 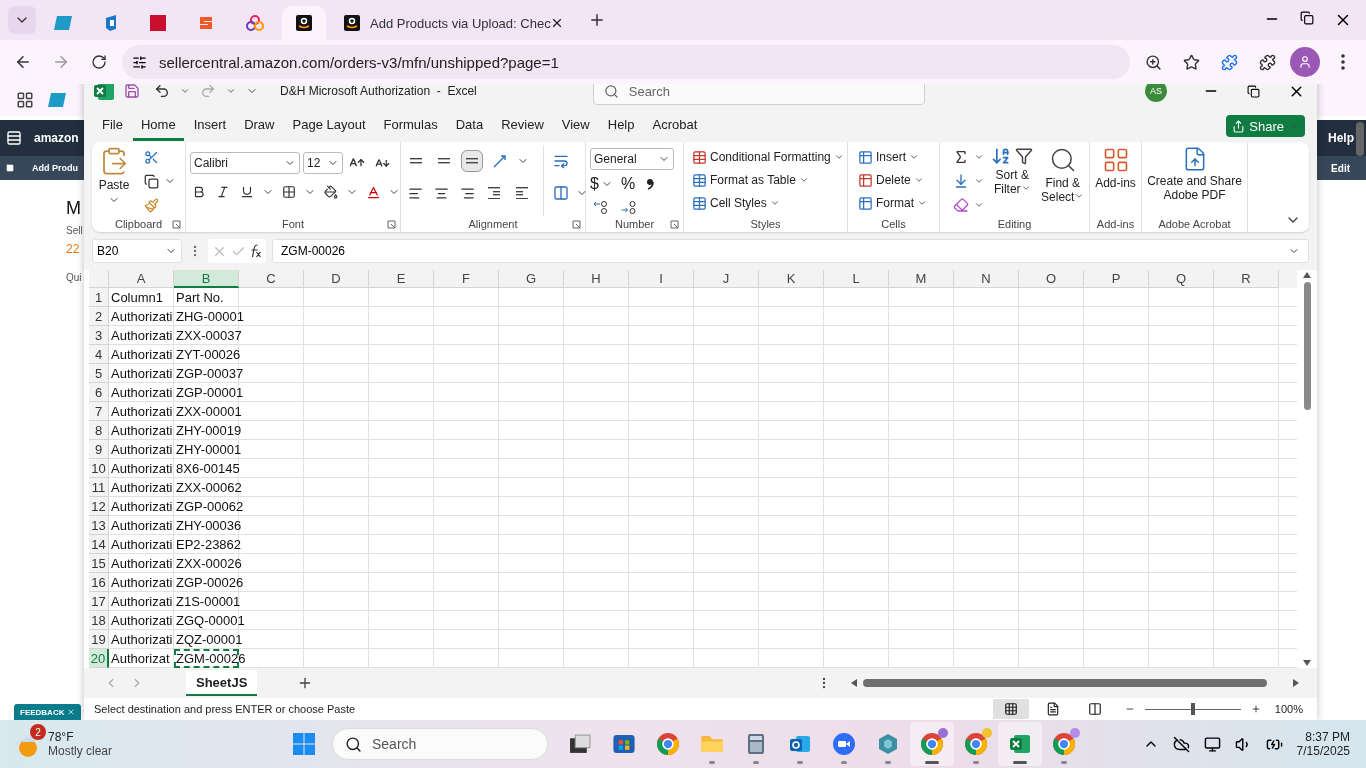 I want to click on row-header: 3, so click(x=99, y=335).